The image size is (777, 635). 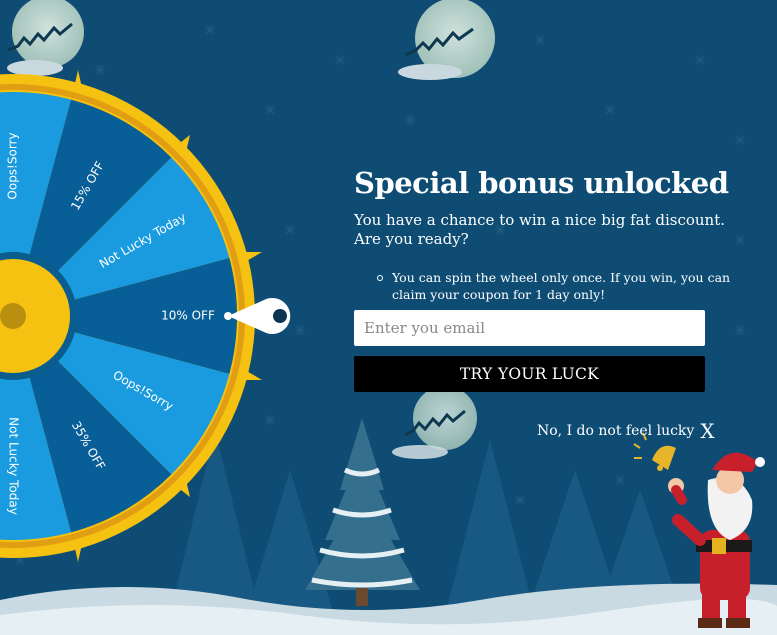 I want to click on decline-label: No, I do not feel lucky, so click(x=616, y=431).